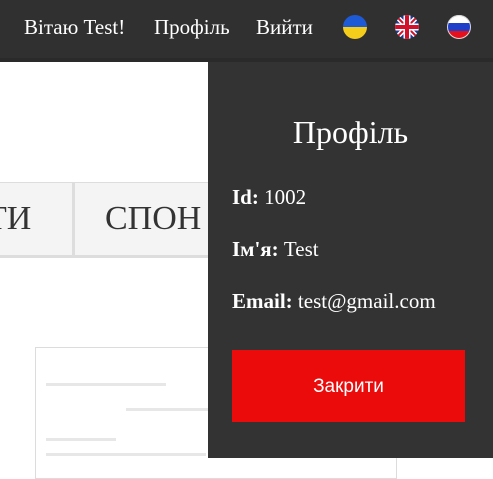 Image resolution: width=493 pixels, height=479 pixels. Describe the element at coordinates (255, 249) in the screenshot. I see `field-label: Ім'я:` at that location.